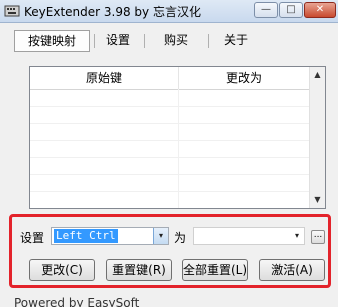 This screenshot has height=307, width=338. What do you see at coordinates (236, 41) in the screenshot?
I see `tab-about: 关于` at bounding box center [236, 41].